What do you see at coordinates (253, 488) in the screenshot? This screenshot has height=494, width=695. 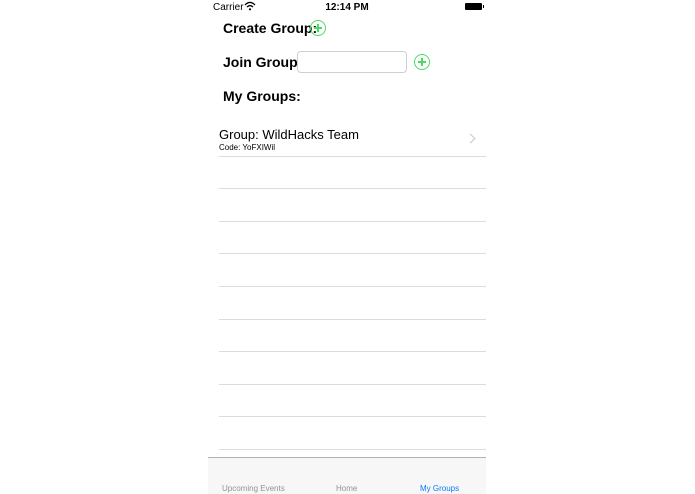 I see `tab-upcoming-events: Upcoming Events` at bounding box center [253, 488].